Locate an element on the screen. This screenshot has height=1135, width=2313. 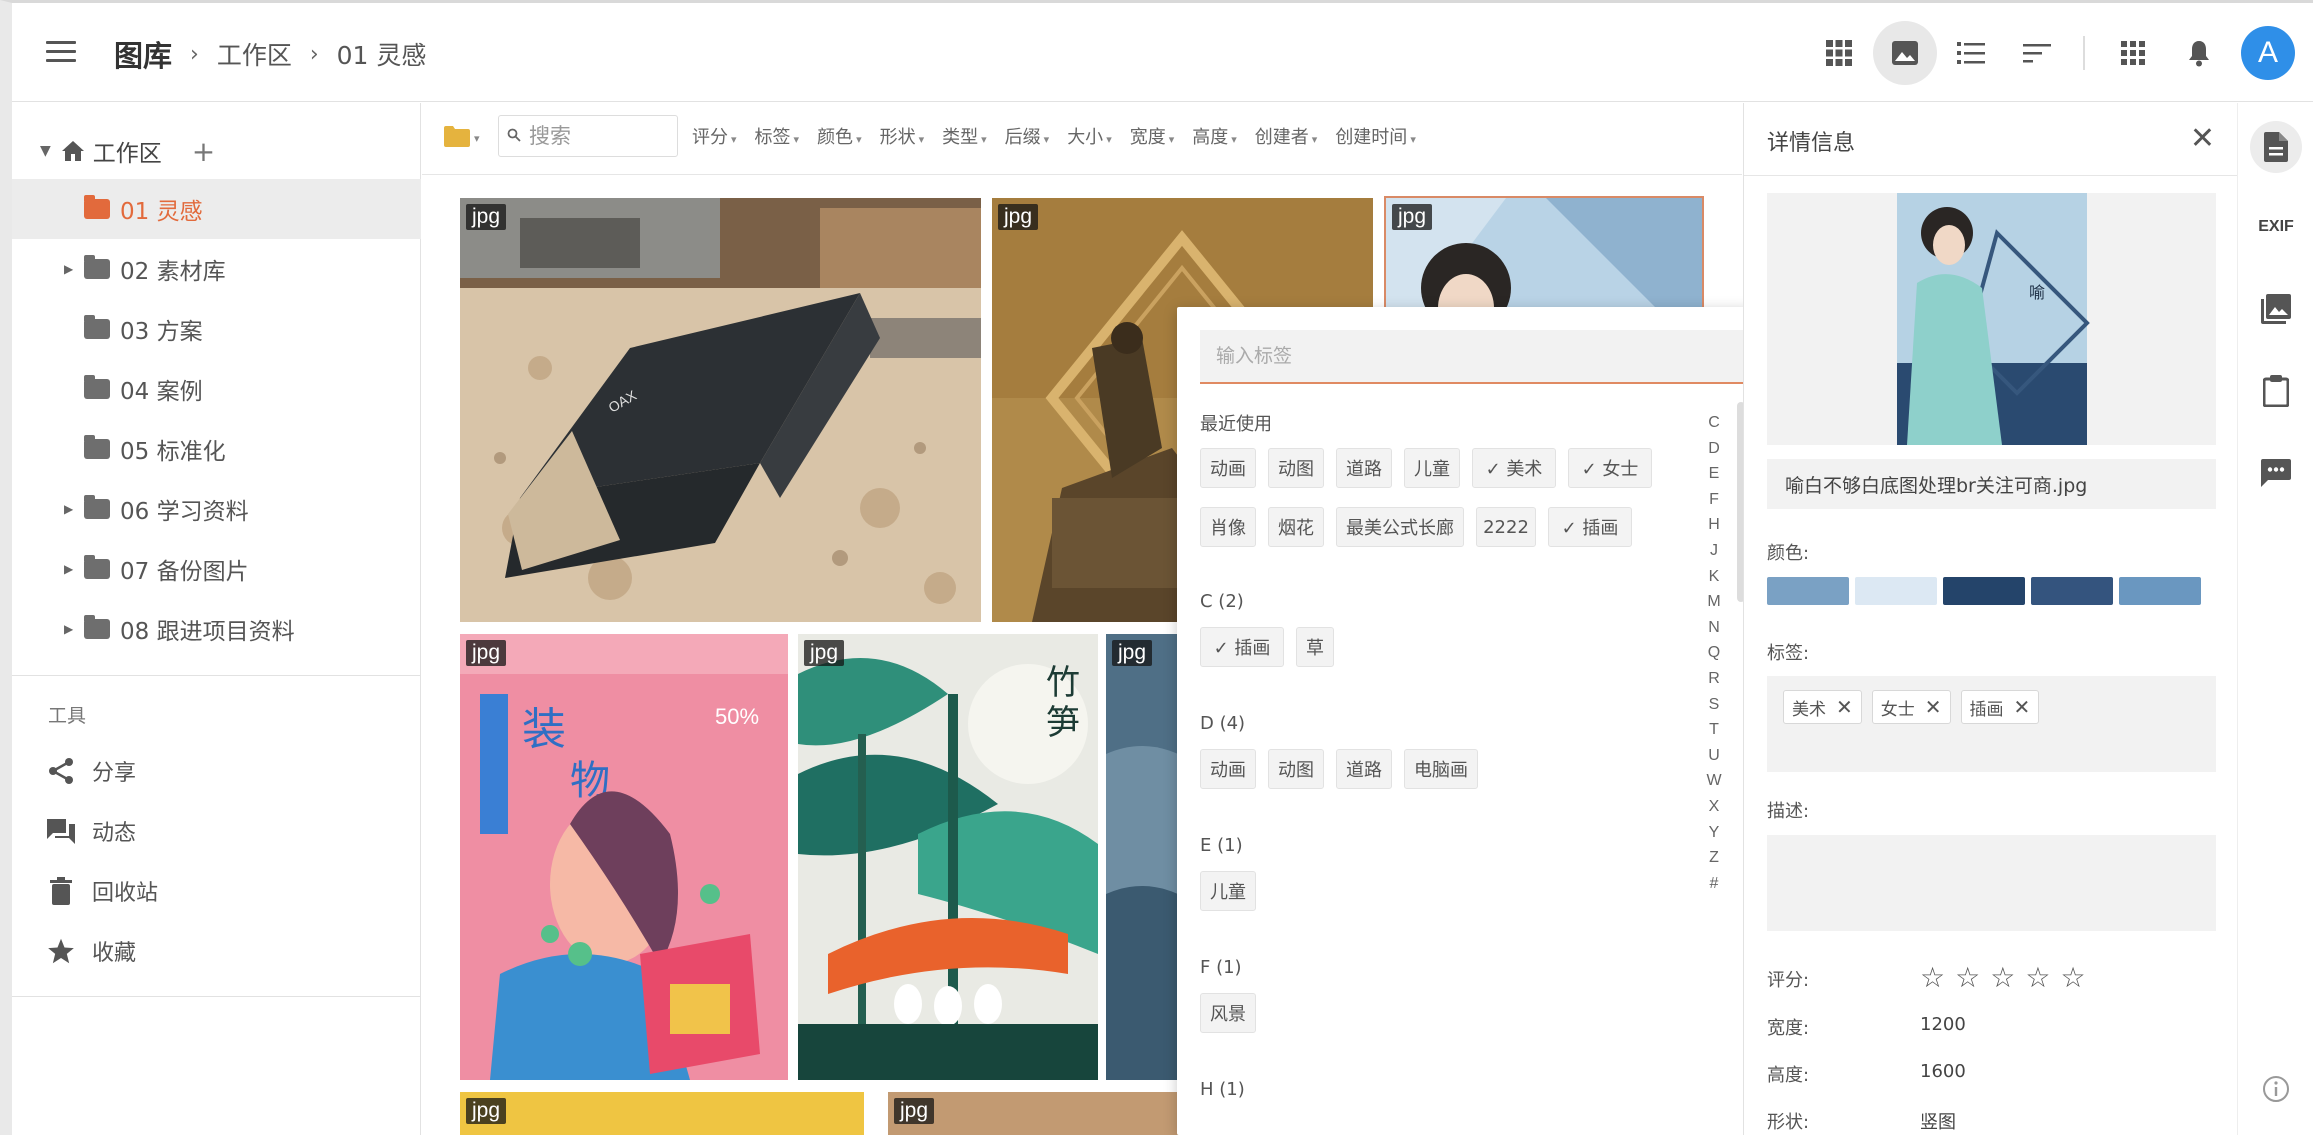
comment-icon is located at coordinates (2276, 473).